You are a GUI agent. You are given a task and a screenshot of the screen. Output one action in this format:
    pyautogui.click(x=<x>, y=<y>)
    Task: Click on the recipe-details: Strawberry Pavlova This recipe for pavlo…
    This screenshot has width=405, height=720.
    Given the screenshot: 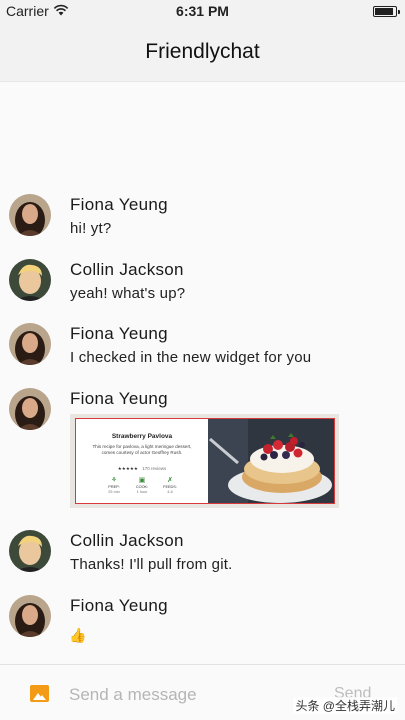 What is the action you would take?
    pyautogui.click(x=142, y=461)
    